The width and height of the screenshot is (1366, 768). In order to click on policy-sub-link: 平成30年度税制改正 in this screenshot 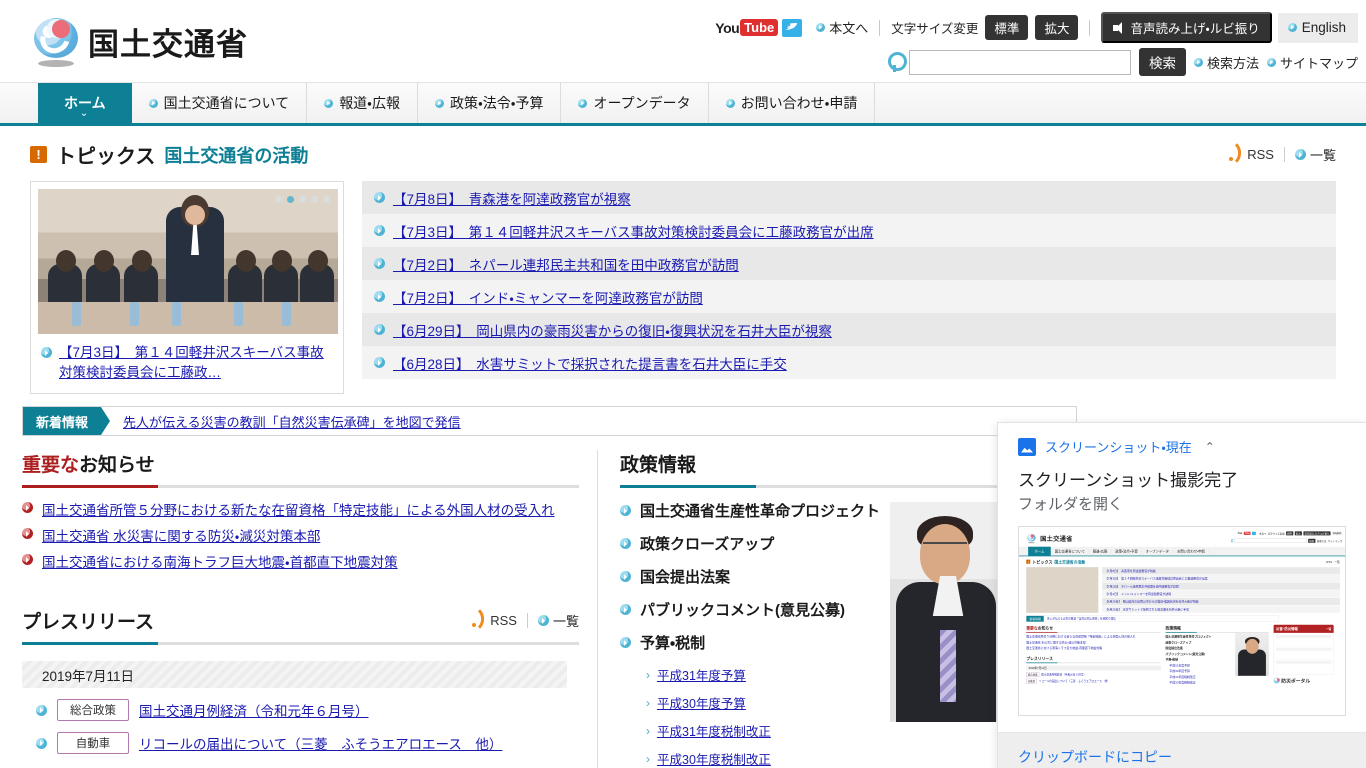, I will do `click(714, 758)`.